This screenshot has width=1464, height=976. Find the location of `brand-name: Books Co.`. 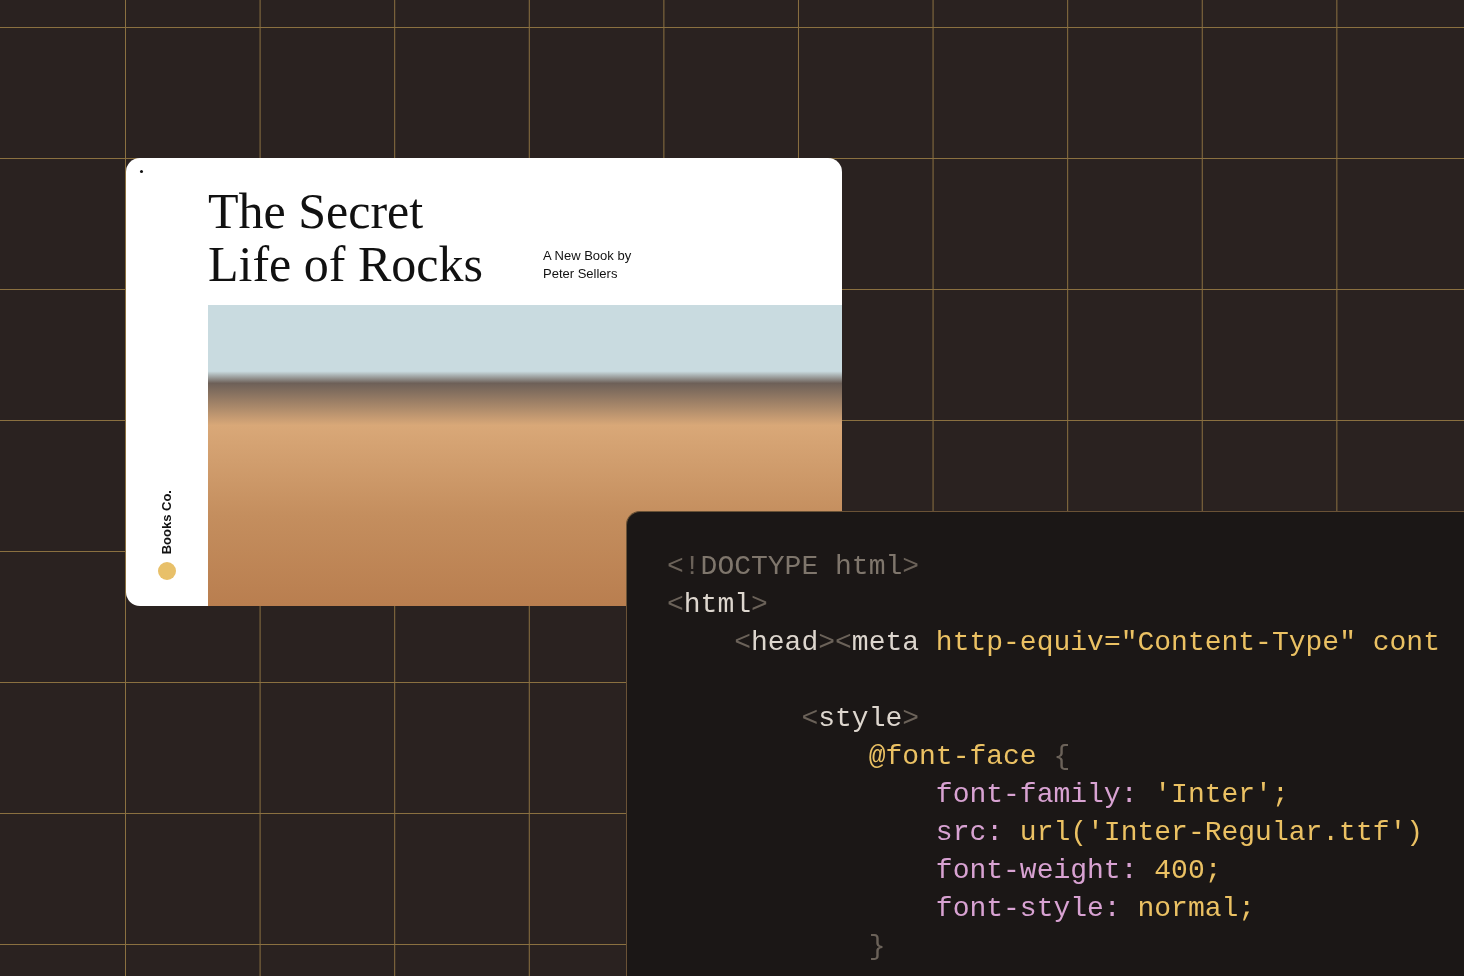

brand-name: Books Co. is located at coordinates (167, 521).